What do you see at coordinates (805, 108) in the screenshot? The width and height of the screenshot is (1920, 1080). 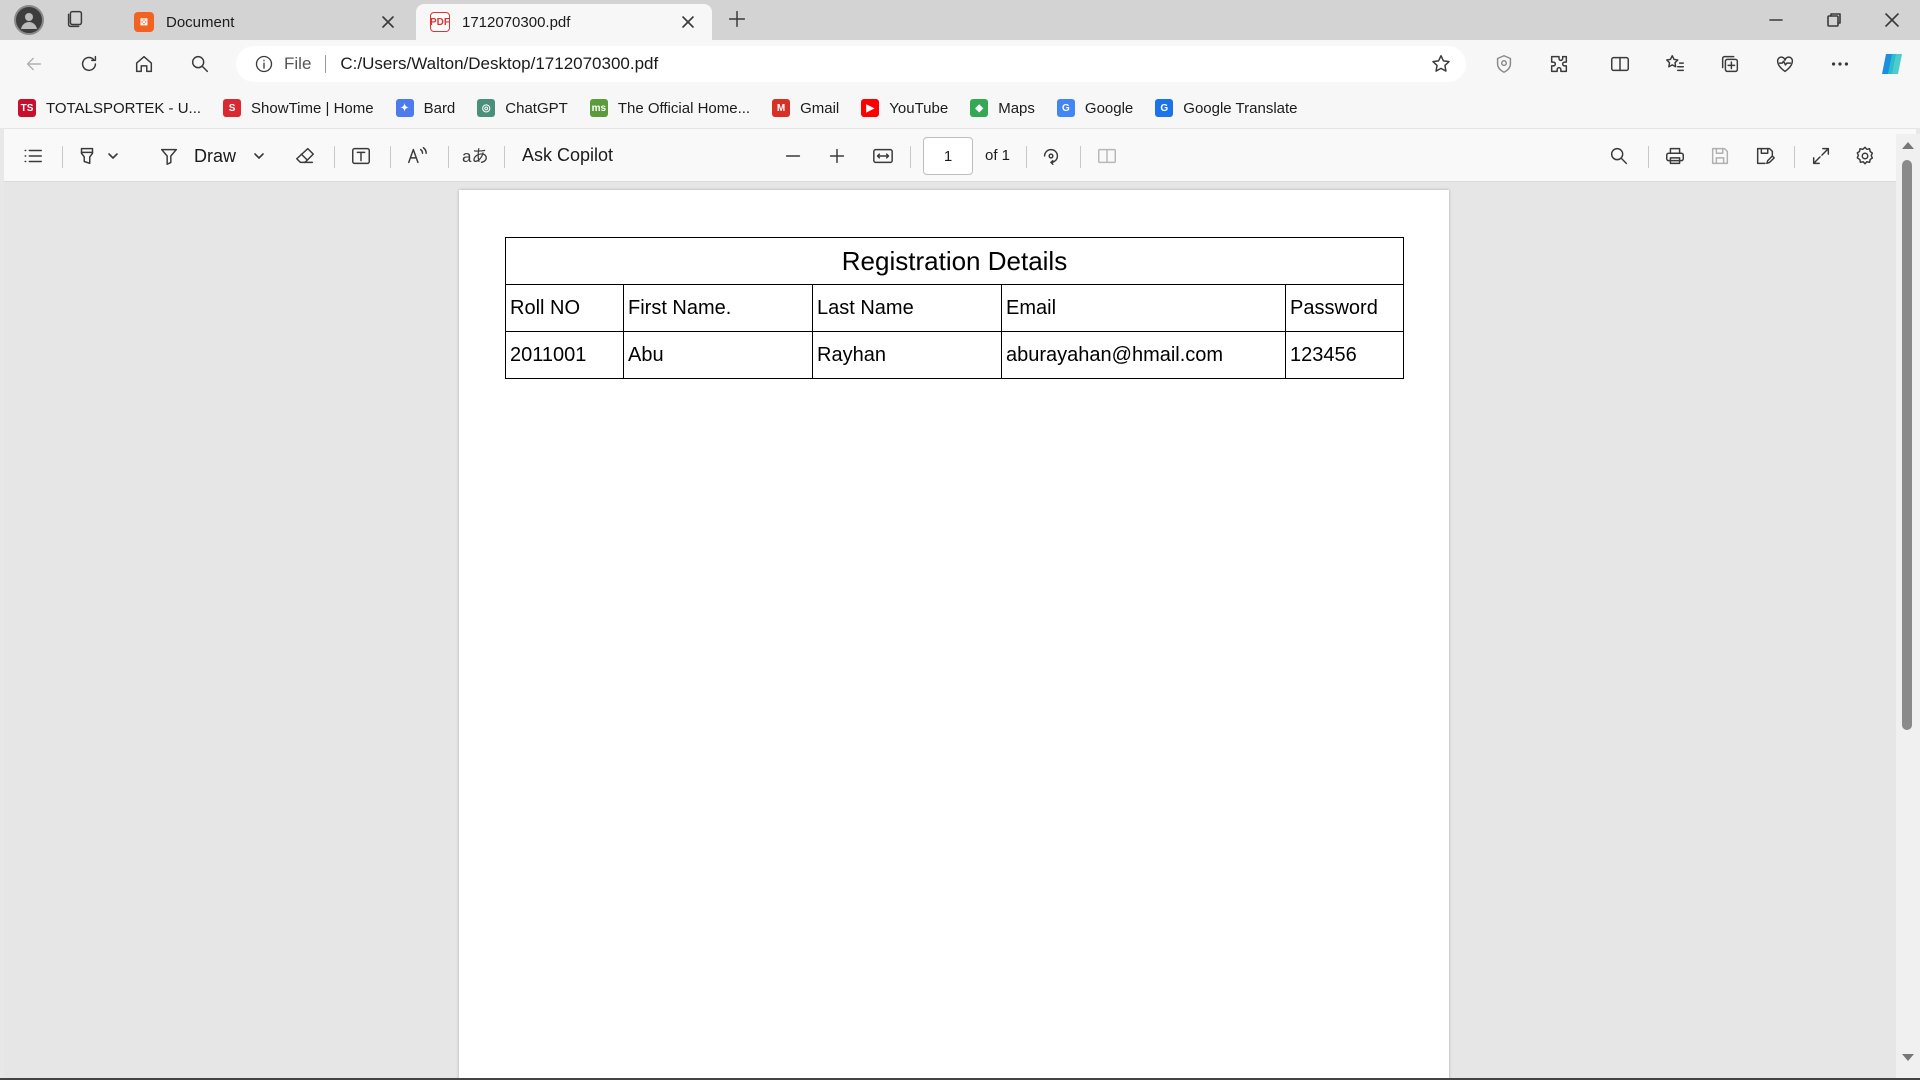 I see `bookmark-gmail: M Gmail` at bounding box center [805, 108].